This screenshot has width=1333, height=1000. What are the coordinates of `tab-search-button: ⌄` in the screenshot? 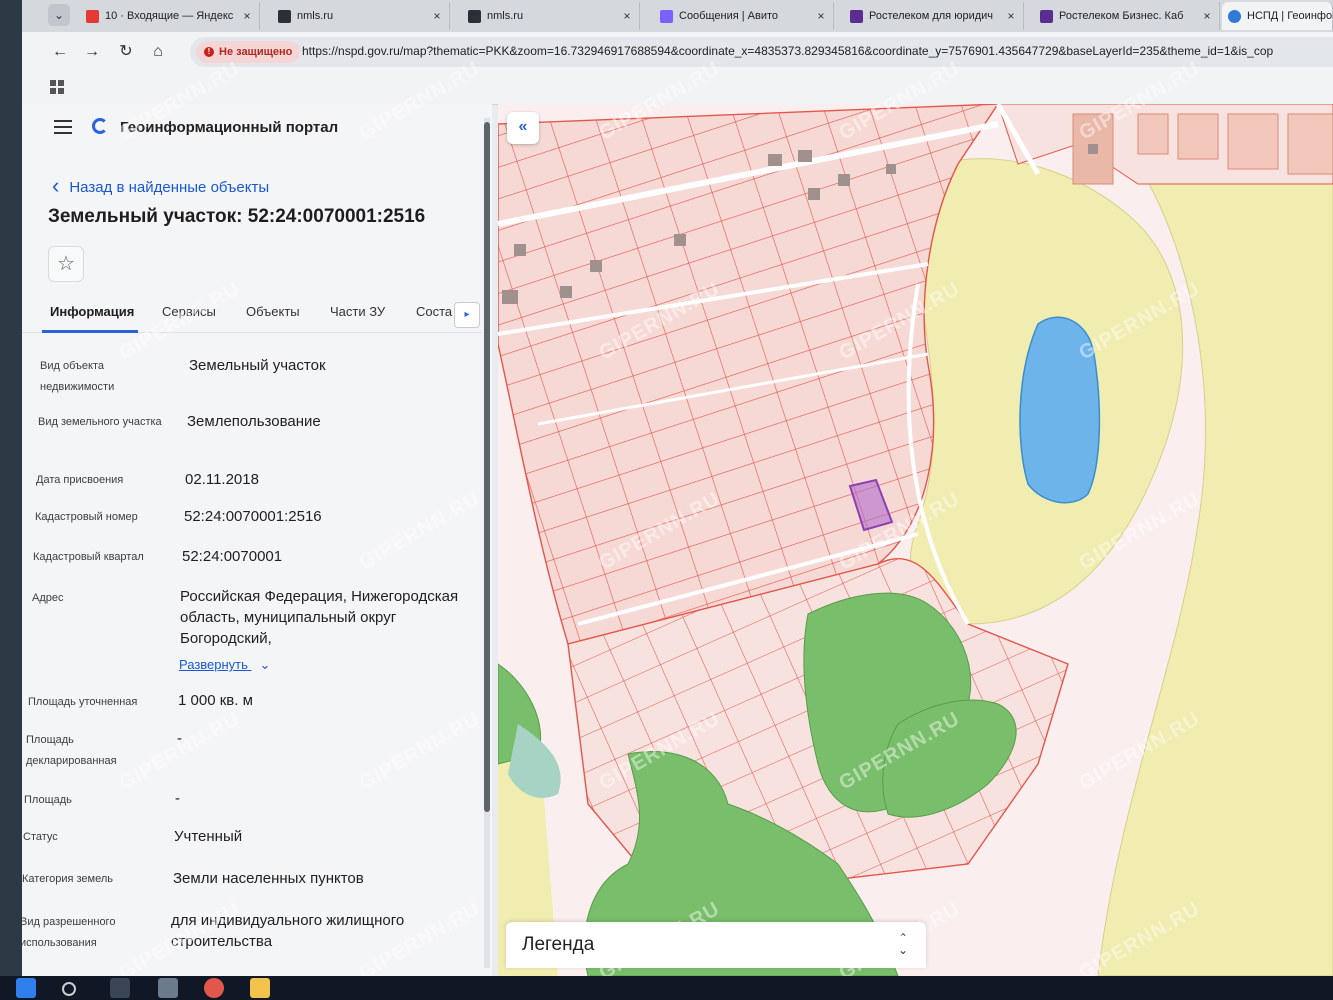 It's located at (59, 15).